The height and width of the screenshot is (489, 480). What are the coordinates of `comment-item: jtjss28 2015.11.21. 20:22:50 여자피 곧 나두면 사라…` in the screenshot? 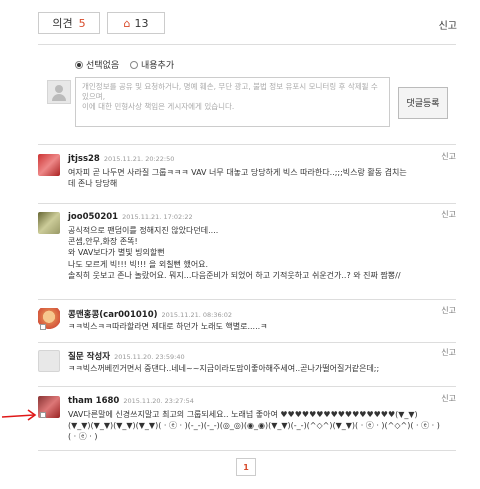 It's located at (247, 175).